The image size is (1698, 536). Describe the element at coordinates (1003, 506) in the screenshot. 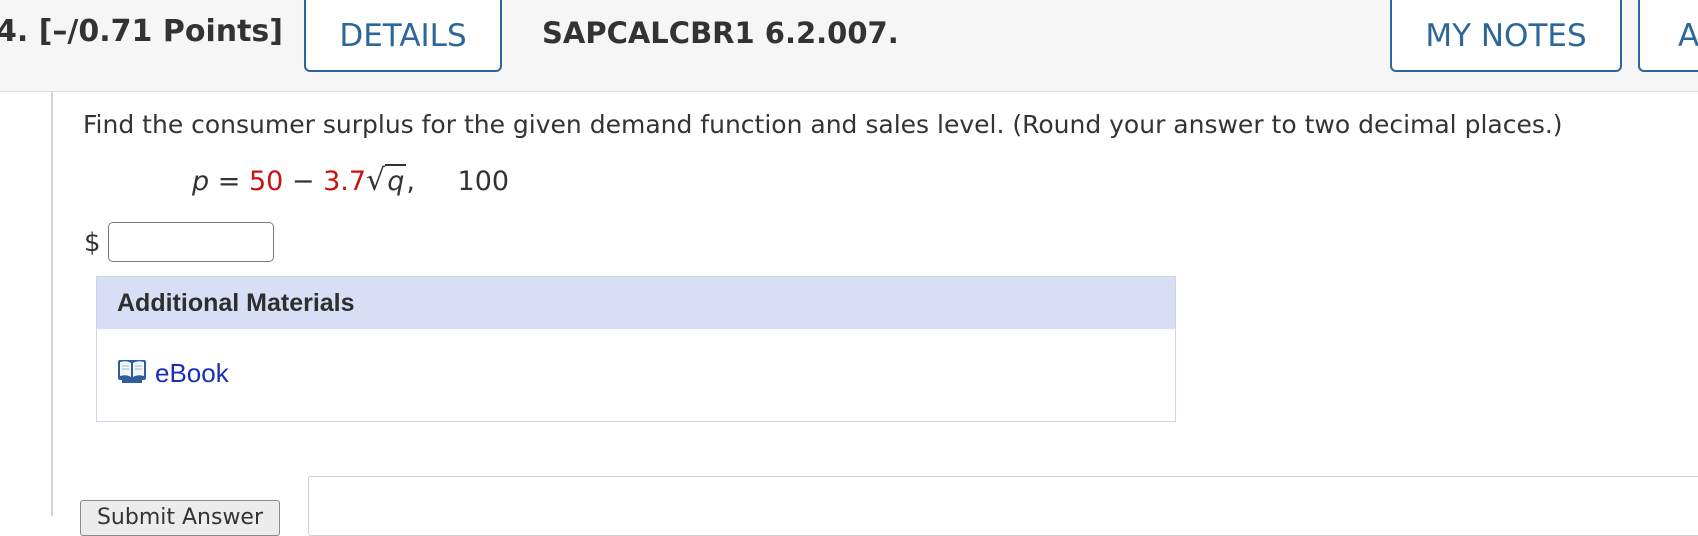

I see `bottom-panel` at that location.